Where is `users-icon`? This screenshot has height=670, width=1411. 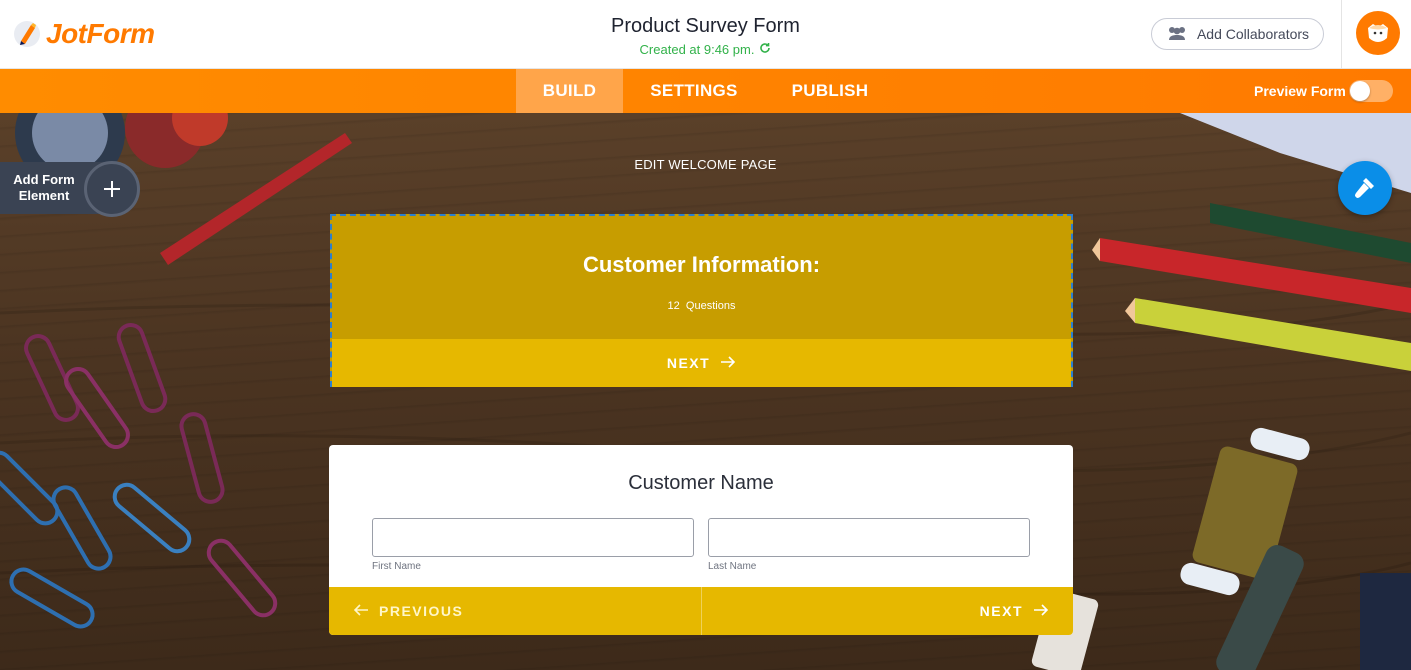 users-icon is located at coordinates (1177, 34).